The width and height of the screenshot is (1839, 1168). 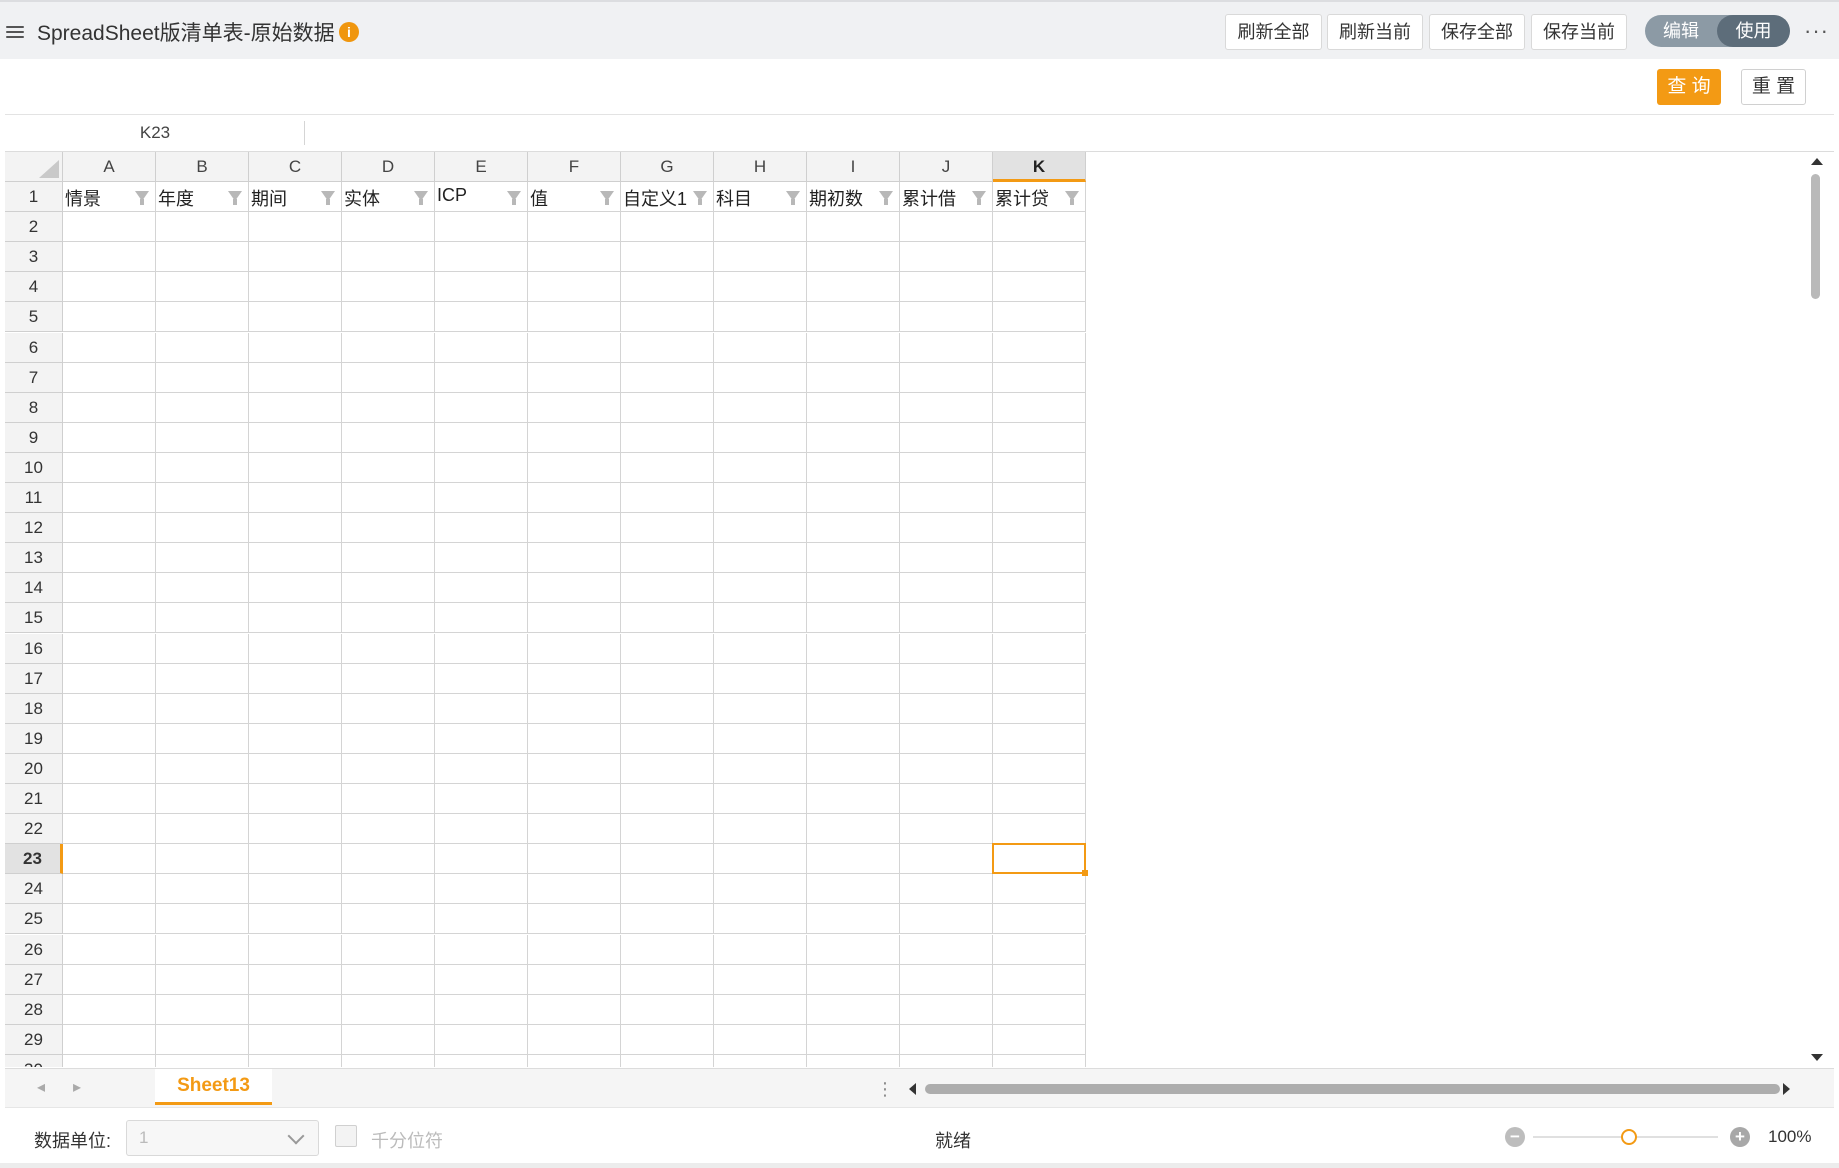 I want to click on row-header-21: 21, so click(x=34, y=799).